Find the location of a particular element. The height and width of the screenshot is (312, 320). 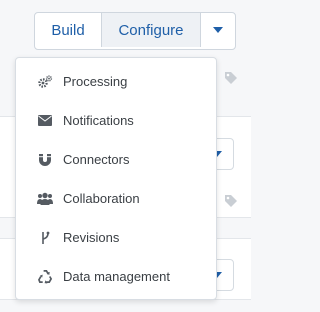

menu-item-collaboration: Collaboration is located at coordinates (116, 198).